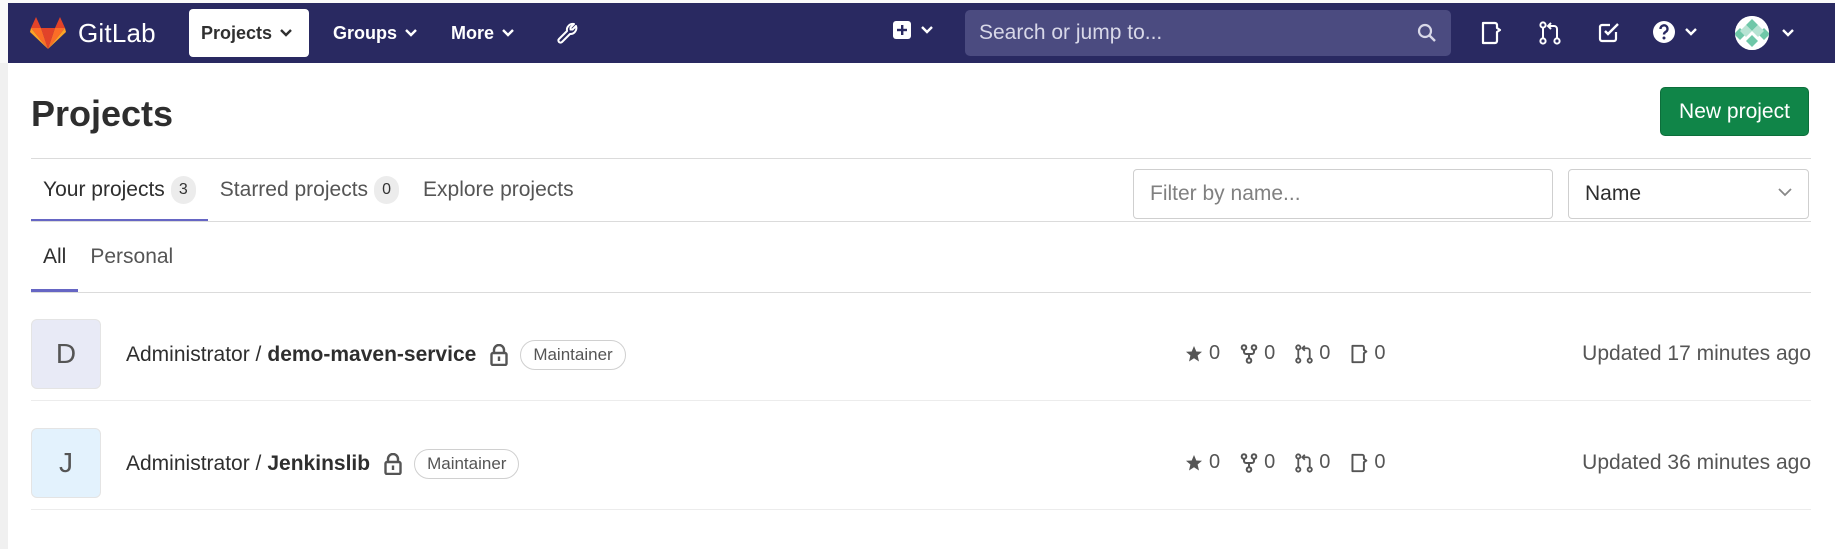 The width and height of the screenshot is (1835, 549). I want to click on search-box, so click(1208, 33).